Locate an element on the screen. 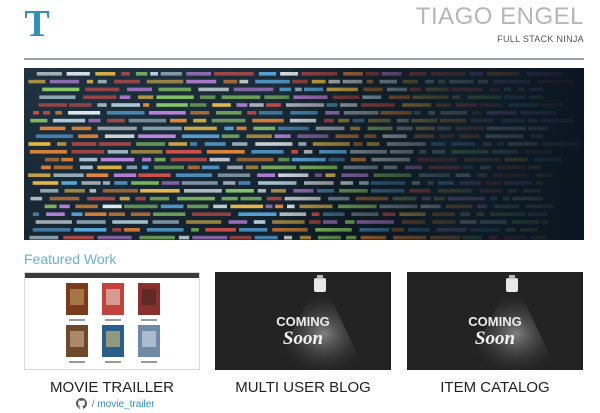 This screenshot has width=600, height=413. featured-work-heading: Featured Work is located at coordinates (70, 259).